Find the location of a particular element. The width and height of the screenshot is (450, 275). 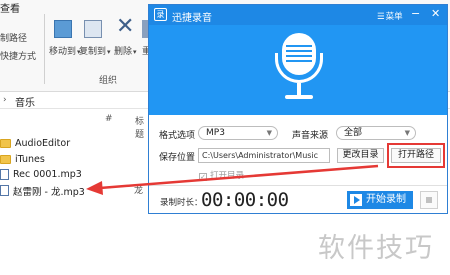

duration-label: 录制时长： is located at coordinates (181, 203).